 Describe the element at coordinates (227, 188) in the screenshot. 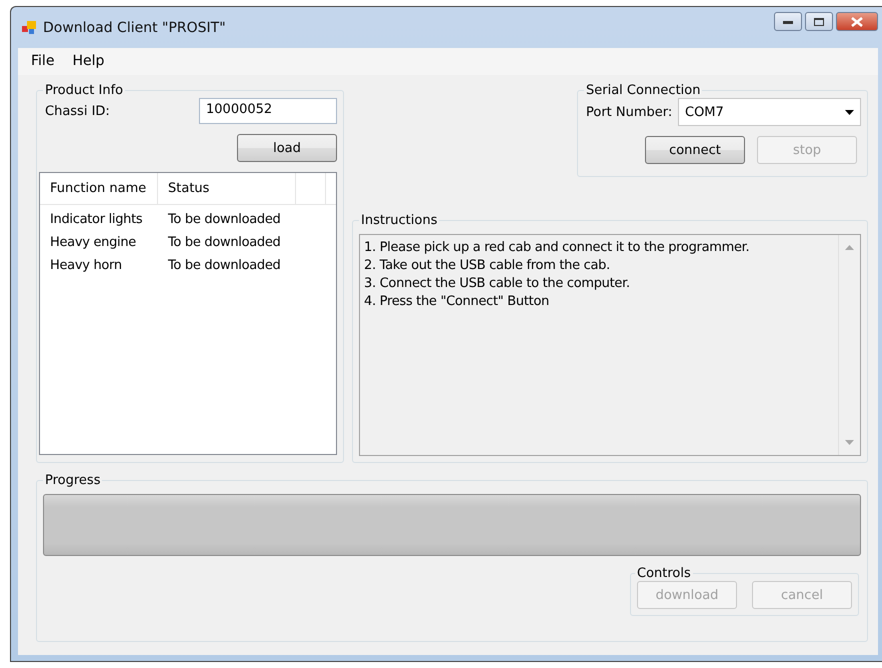

I see `column-header: Status` at that location.